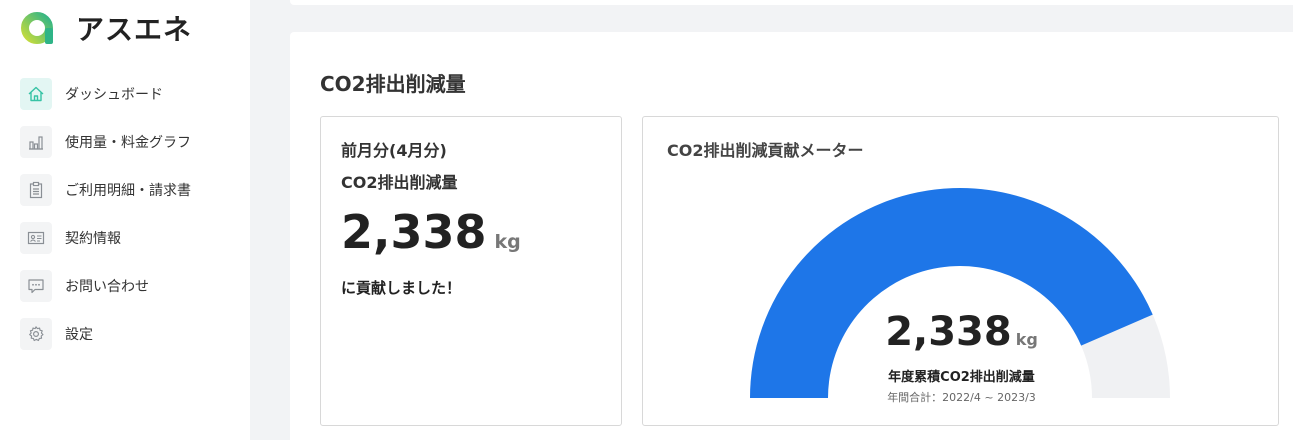  I want to click on chat-icon, so click(36, 286).